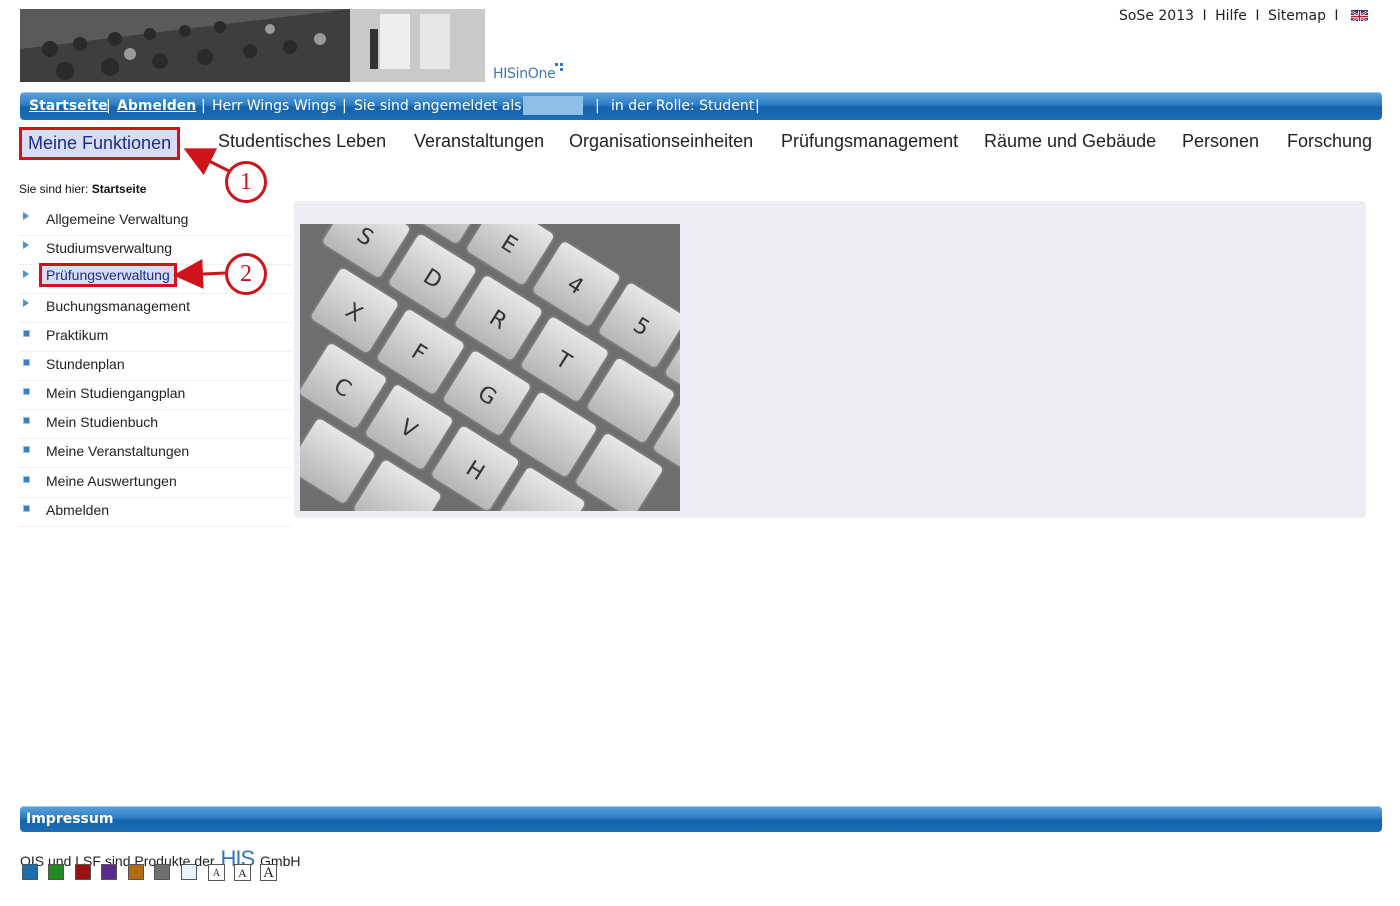  Describe the element at coordinates (1329, 141) in the screenshot. I see `nav-forschung: Forschung` at that location.